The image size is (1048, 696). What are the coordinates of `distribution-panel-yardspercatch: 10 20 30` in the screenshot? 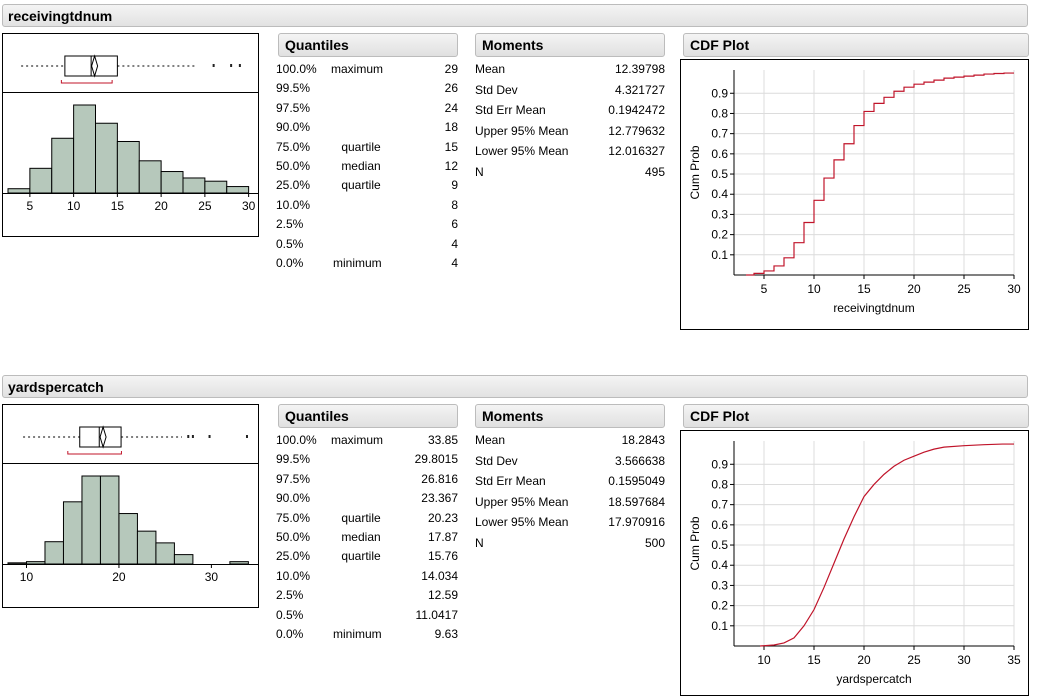 It's located at (130, 506).